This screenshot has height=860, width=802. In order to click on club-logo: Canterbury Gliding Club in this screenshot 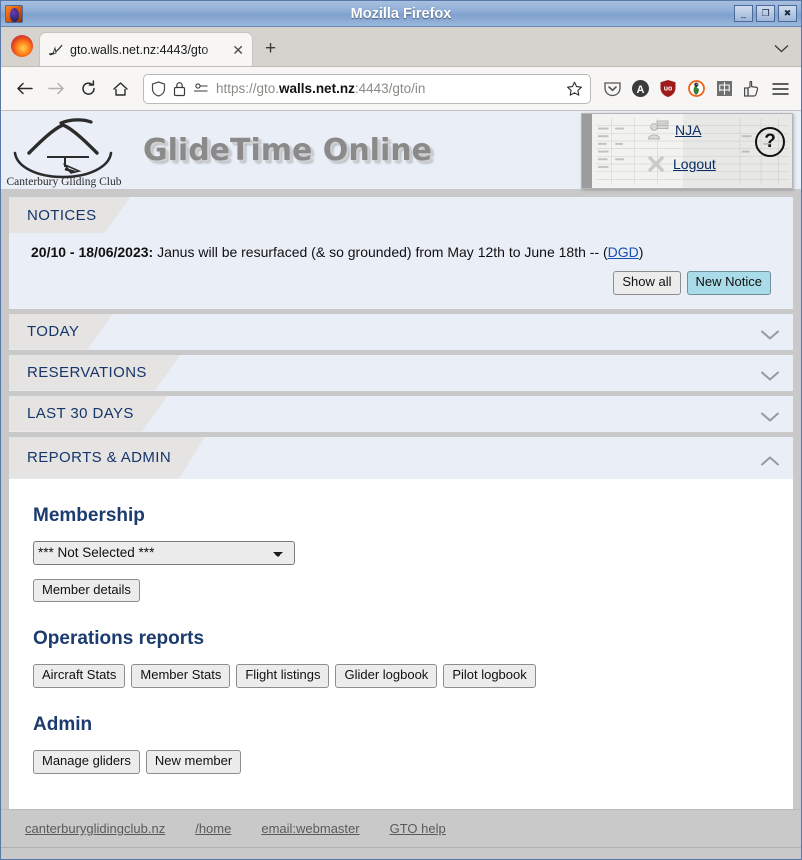, I will do `click(64, 150)`.